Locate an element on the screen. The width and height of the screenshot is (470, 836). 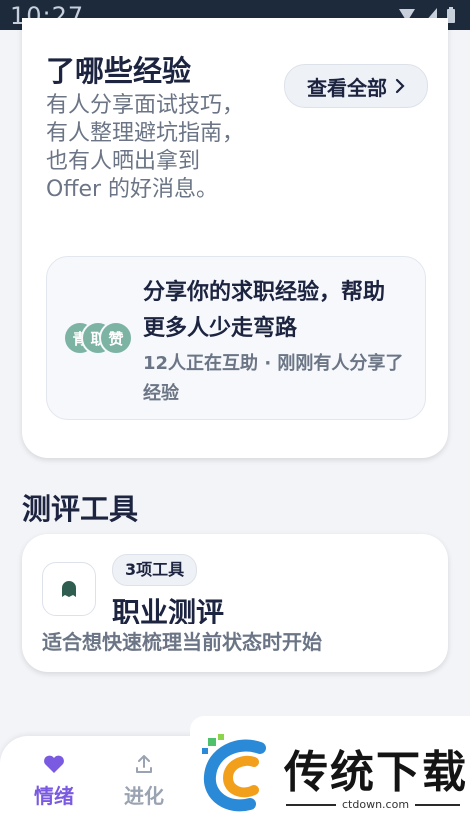
experience-title: 了哪些经验 is located at coordinates (119, 71).